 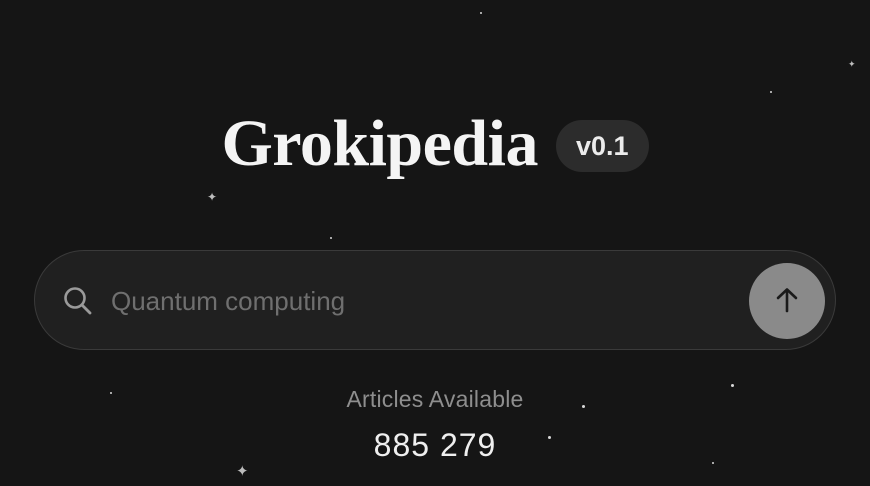 What do you see at coordinates (602, 146) in the screenshot?
I see `version-badge: v0.1` at bounding box center [602, 146].